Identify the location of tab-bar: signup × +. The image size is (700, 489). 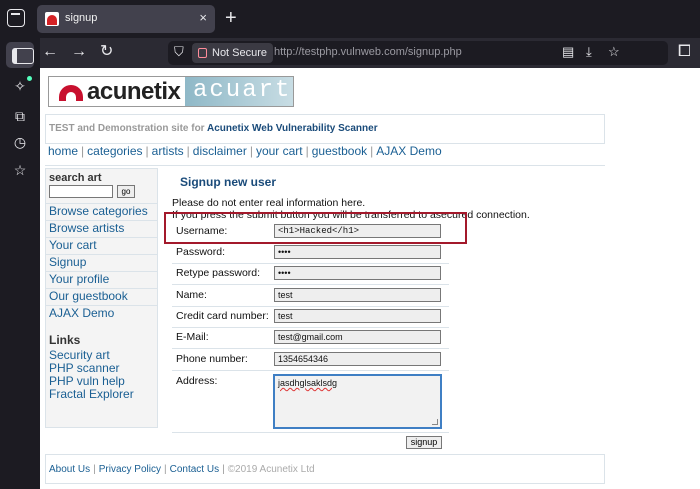
(350, 19).